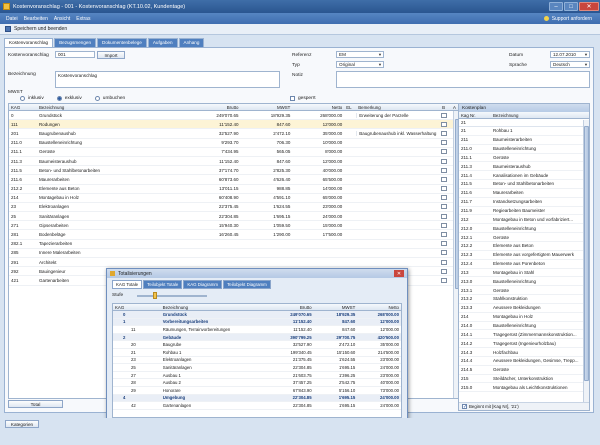 The width and height of the screenshot is (600, 445). Describe the element at coordinates (379, 307) in the screenshot. I see `tcol-netto: Netto` at that location.